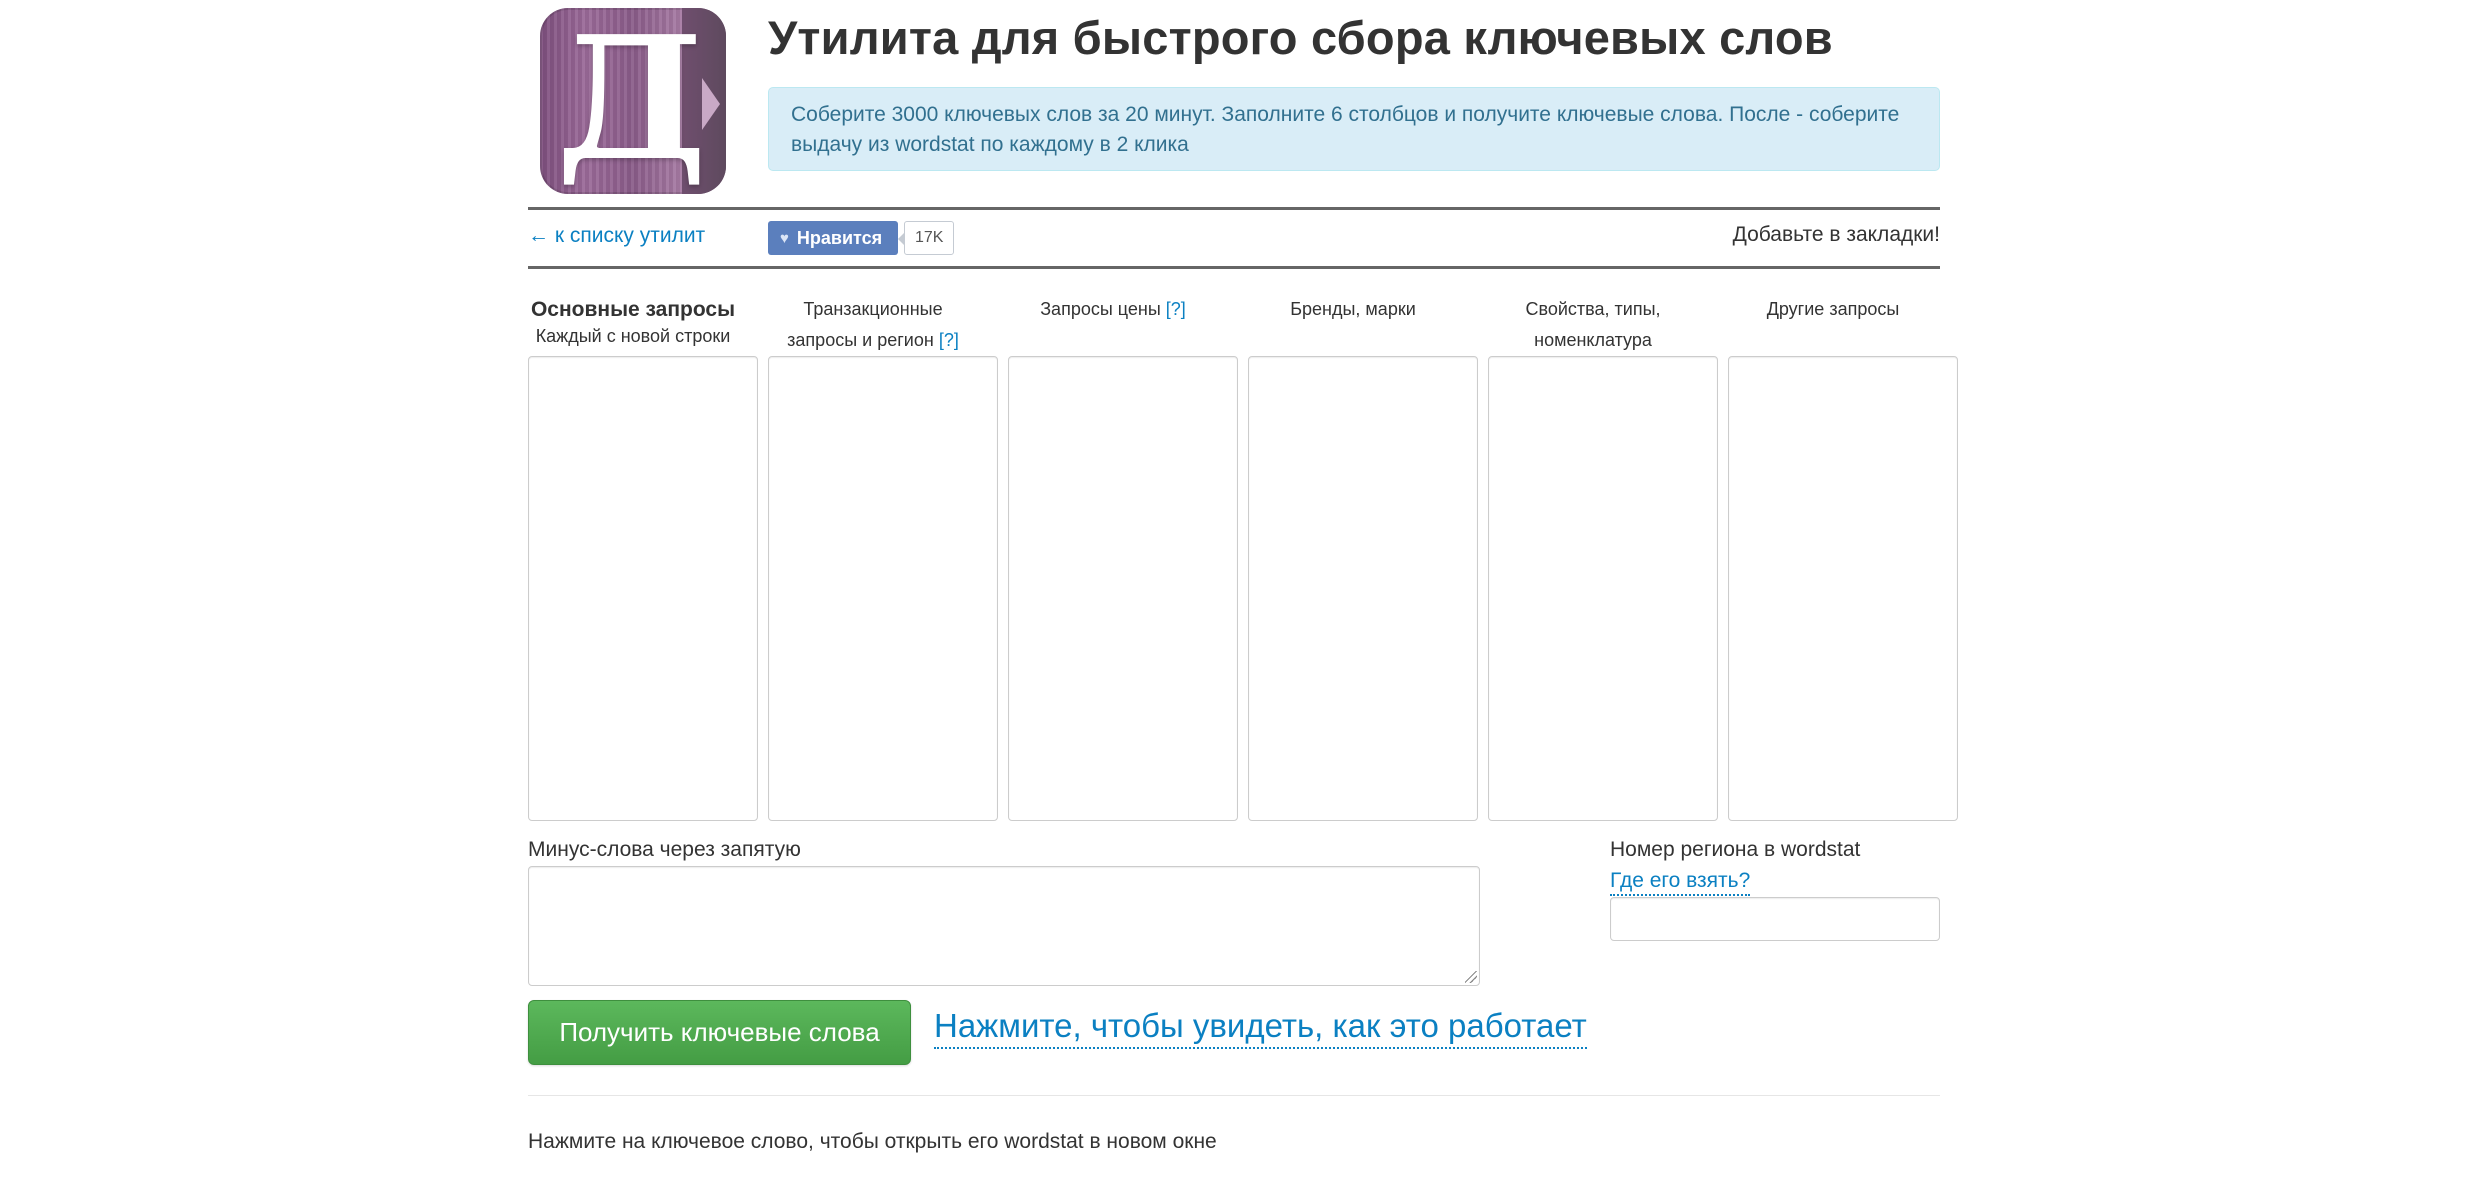  Describe the element at coordinates (883, 588) in the screenshot. I see `transactional-queries-textarea` at that location.